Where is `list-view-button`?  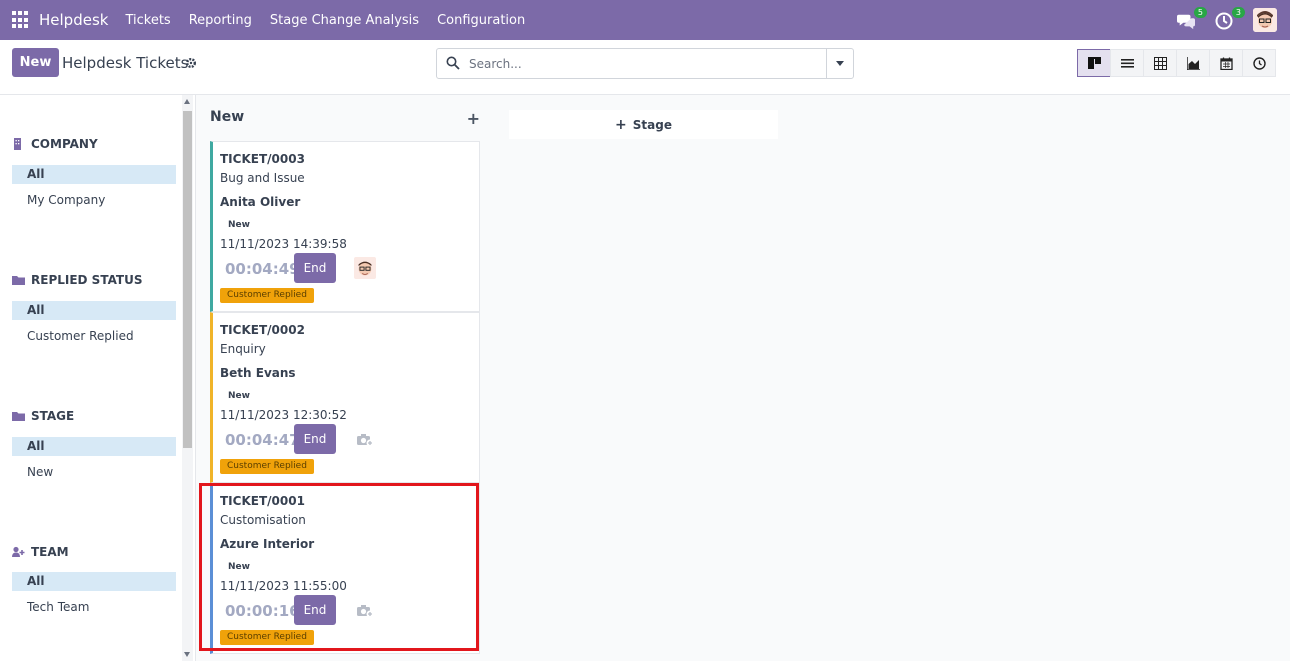 list-view-button is located at coordinates (1127, 63).